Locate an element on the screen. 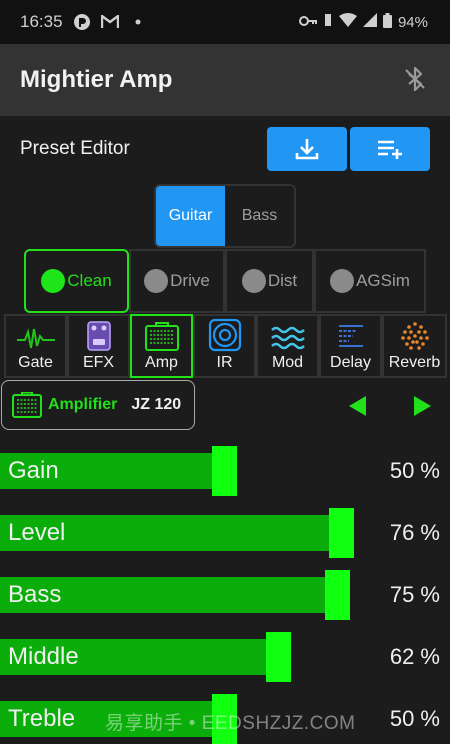  app-bar: Mightier Amp is located at coordinates (225, 80).